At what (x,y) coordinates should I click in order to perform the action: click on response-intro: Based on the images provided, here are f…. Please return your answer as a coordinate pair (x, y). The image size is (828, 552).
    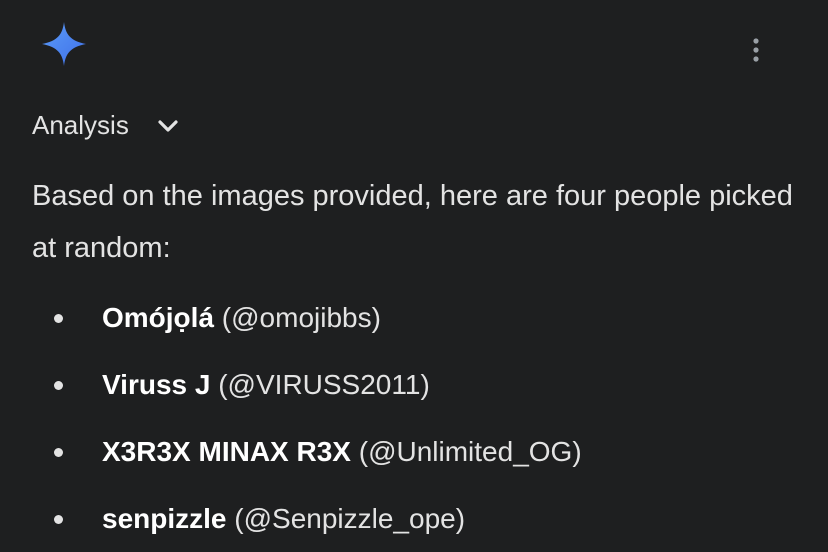
    Looking at the image, I should click on (412, 222).